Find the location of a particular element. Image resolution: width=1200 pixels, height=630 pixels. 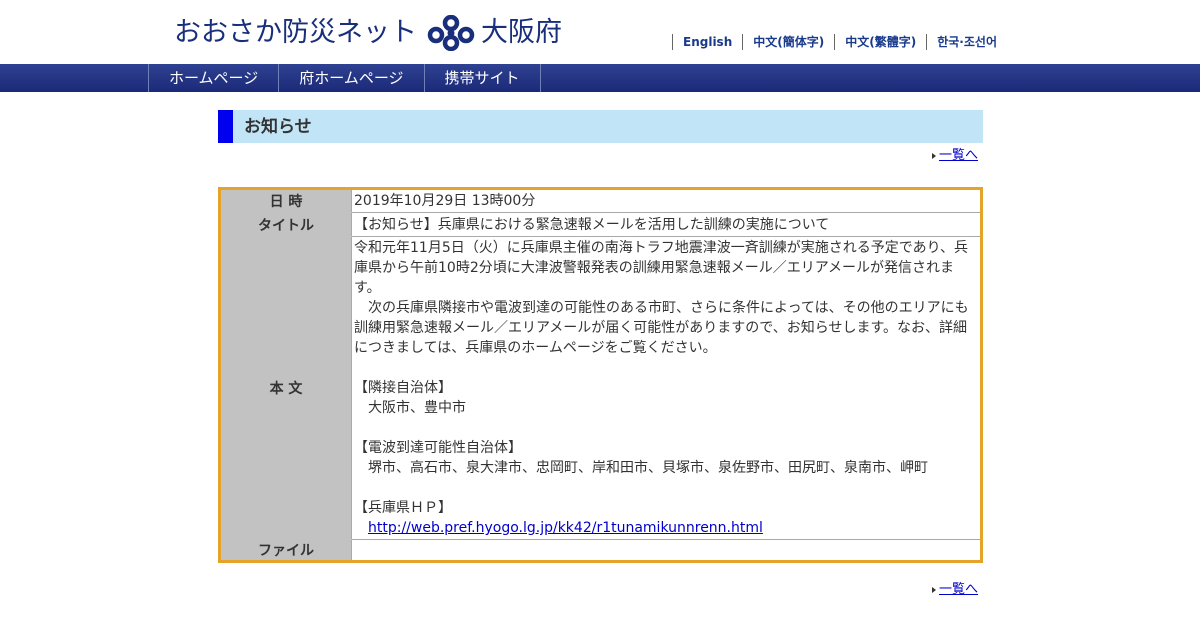

adjacent-heading: 【隣接自治体】 is located at coordinates (403, 388).